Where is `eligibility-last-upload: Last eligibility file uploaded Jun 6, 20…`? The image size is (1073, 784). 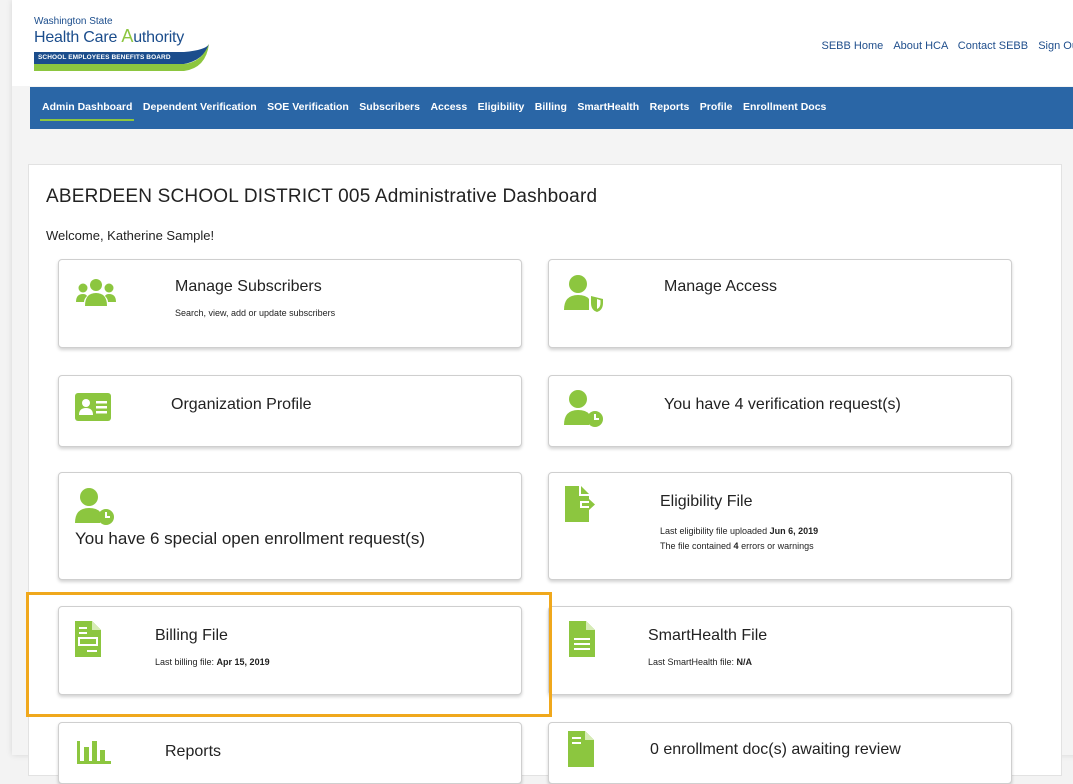 eligibility-last-upload: Last eligibility file uploaded Jun 6, 20… is located at coordinates (739, 531).